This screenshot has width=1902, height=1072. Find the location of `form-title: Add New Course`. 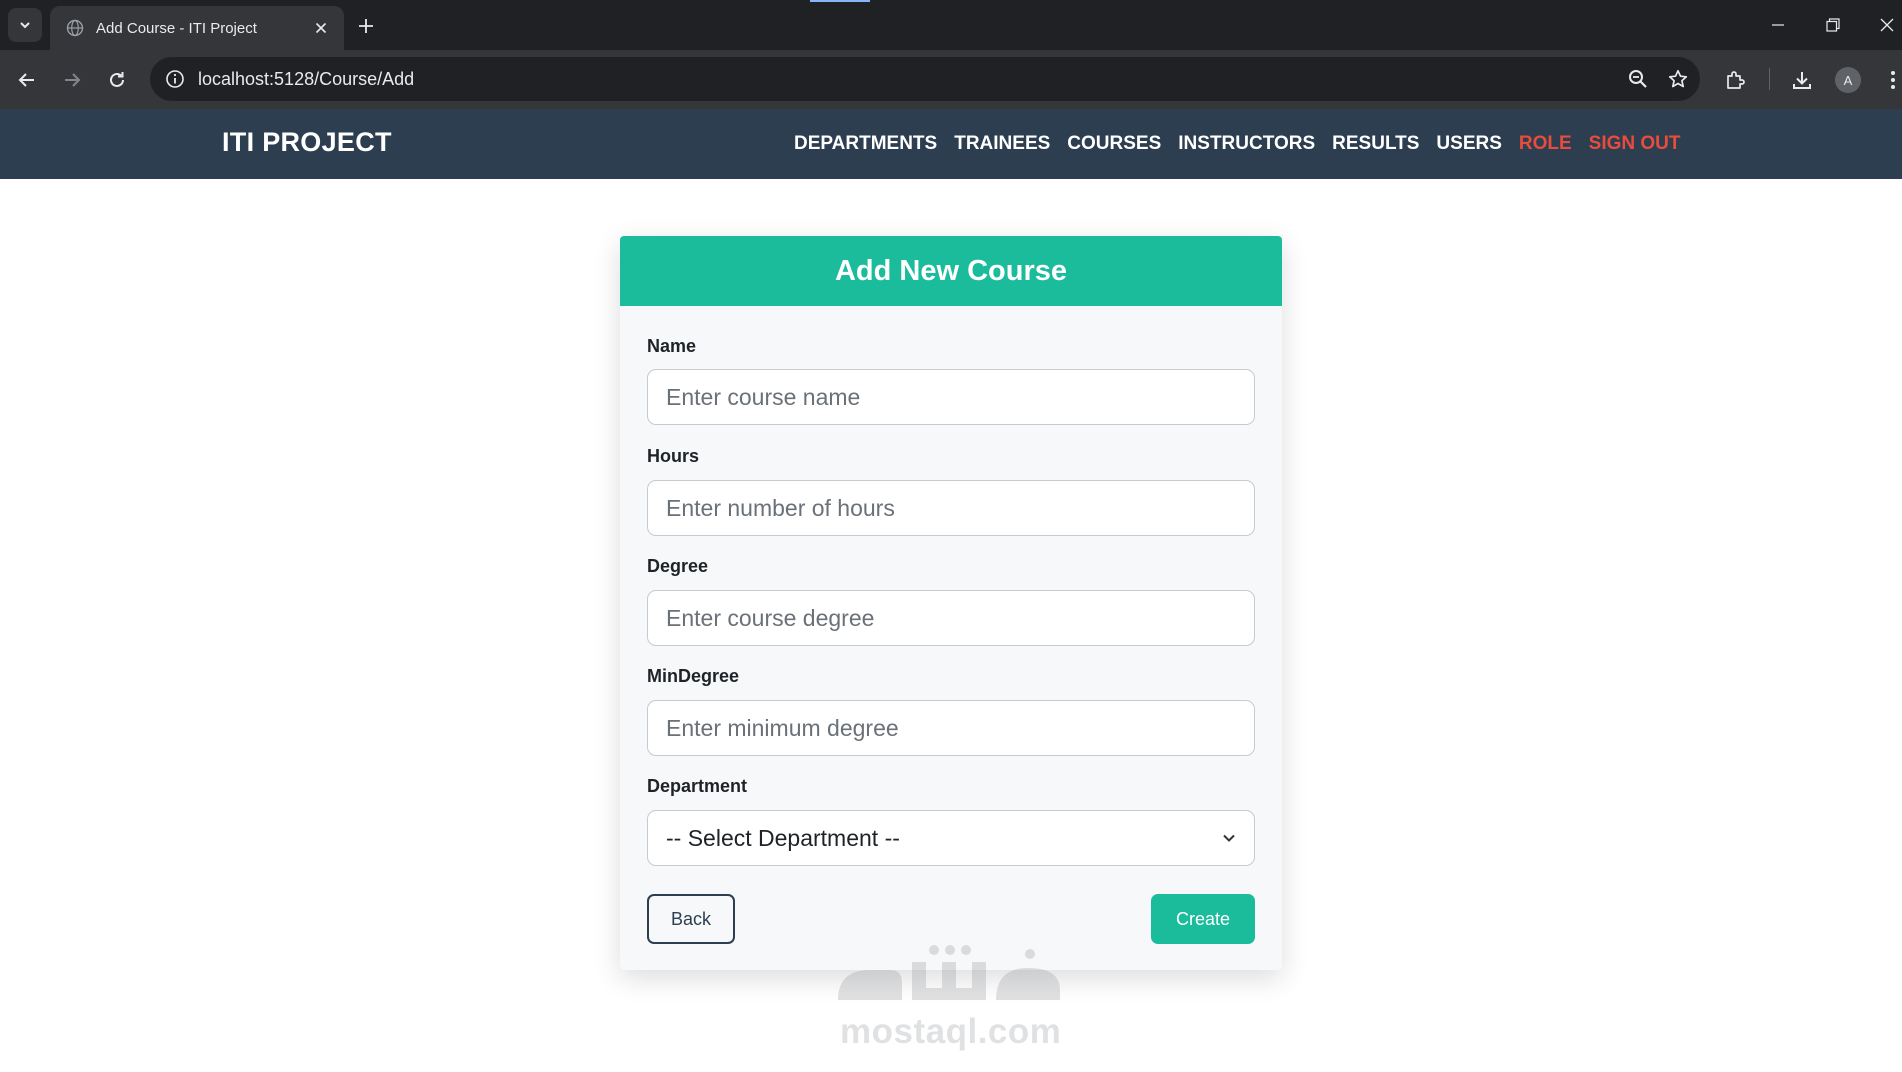

form-title: Add New Course is located at coordinates (951, 270).